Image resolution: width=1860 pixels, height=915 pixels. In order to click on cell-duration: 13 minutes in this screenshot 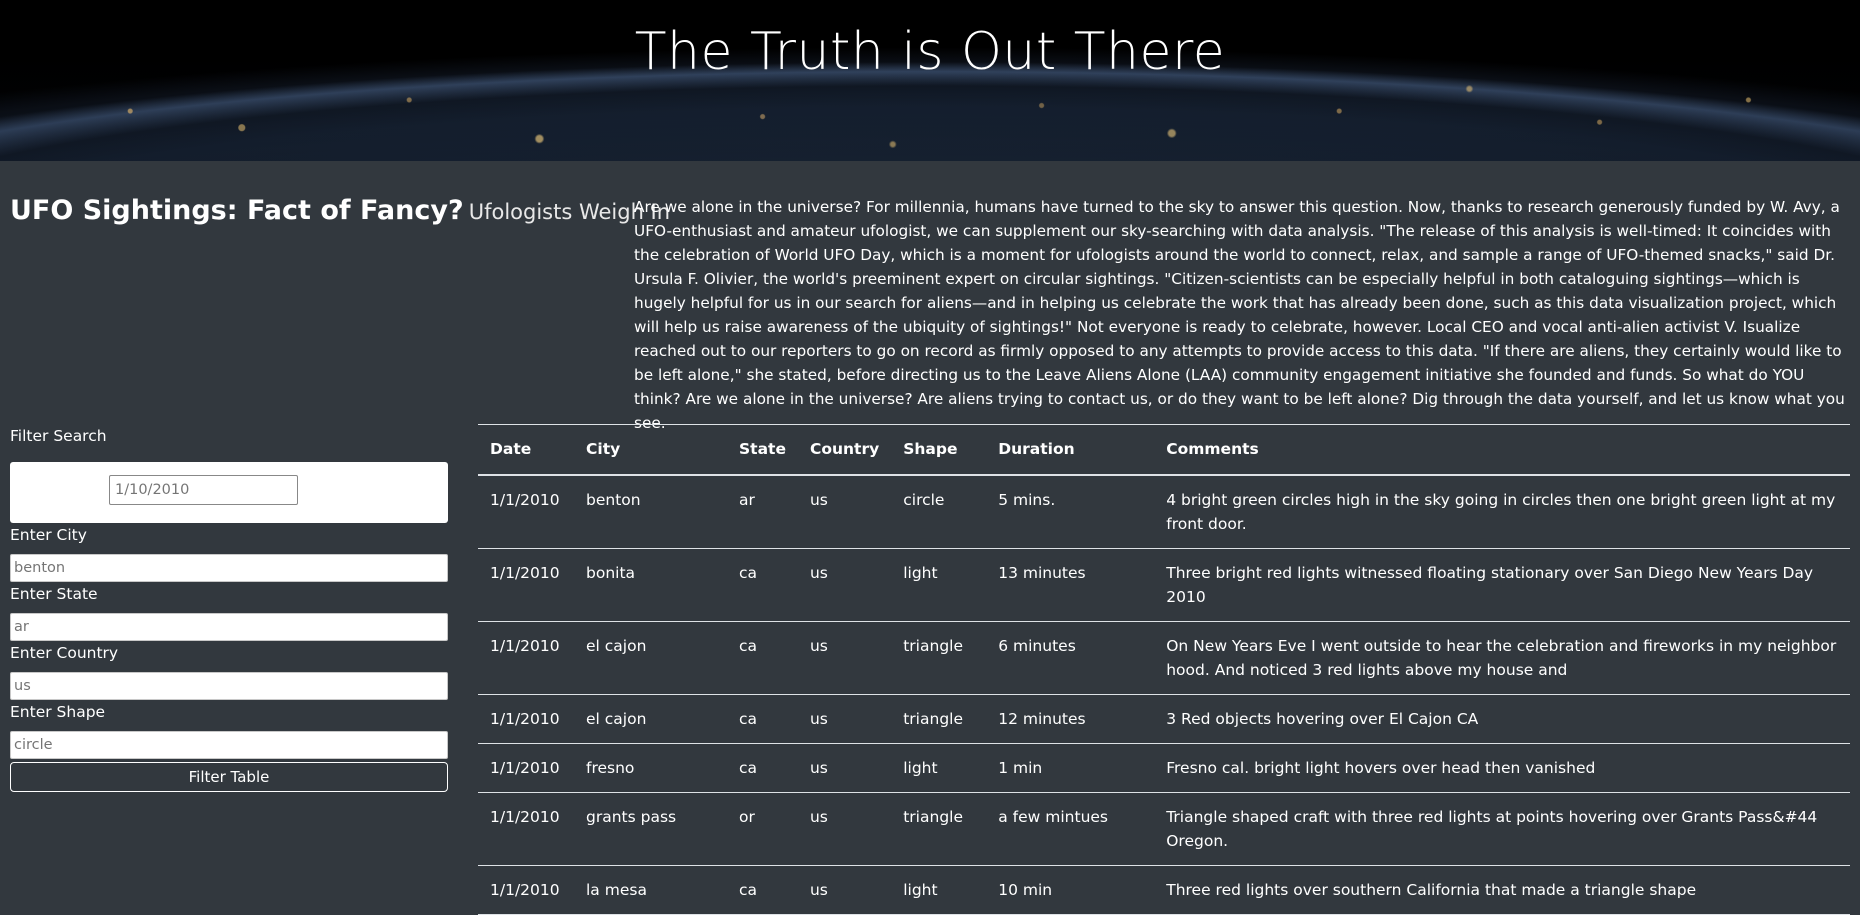, I will do `click(1070, 585)`.